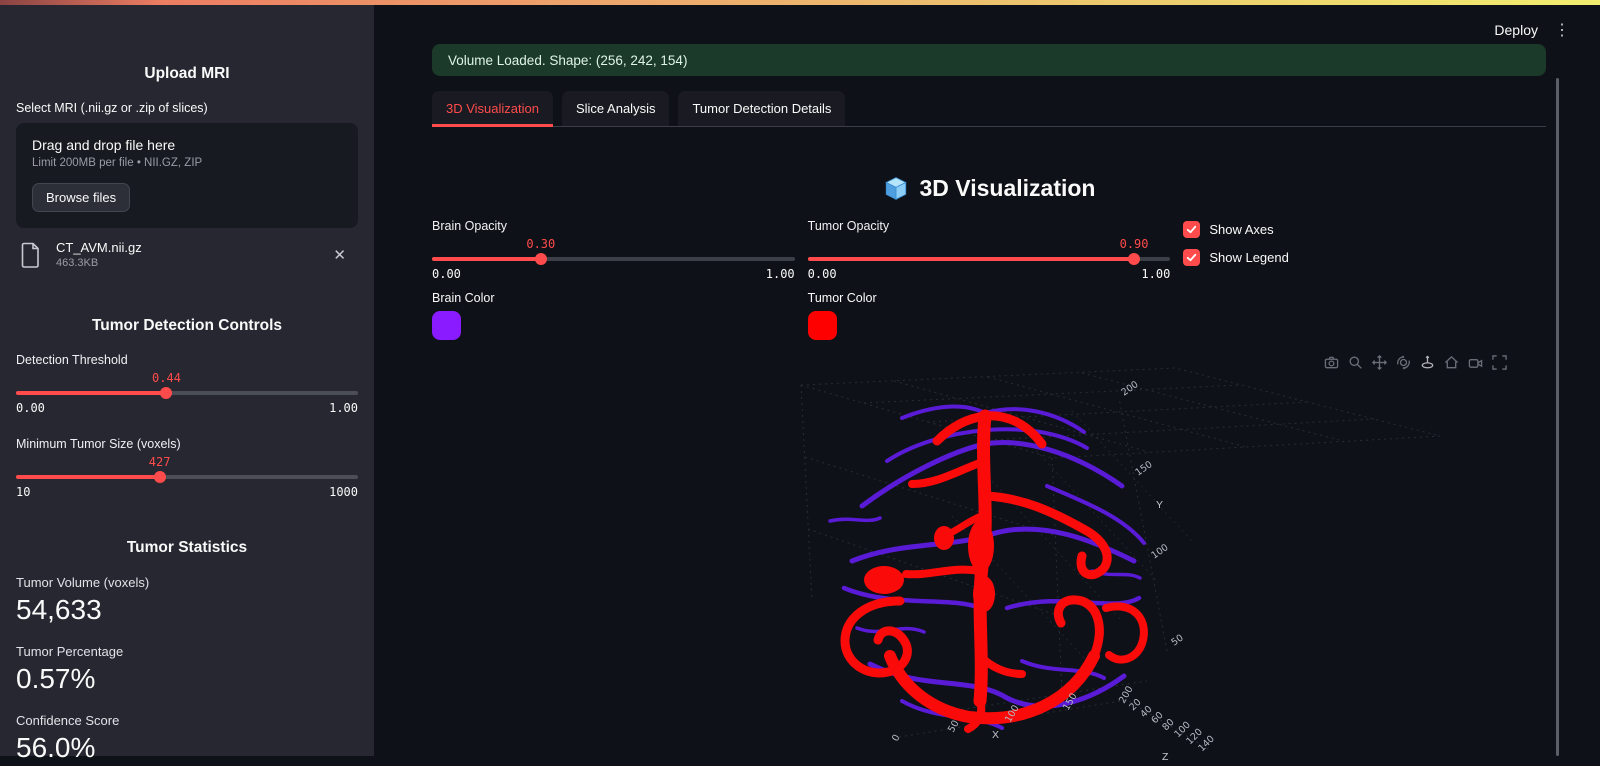  What do you see at coordinates (56, 747) in the screenshot?
I see `metric-value: 56.0%` at bounding box center [56, 747].